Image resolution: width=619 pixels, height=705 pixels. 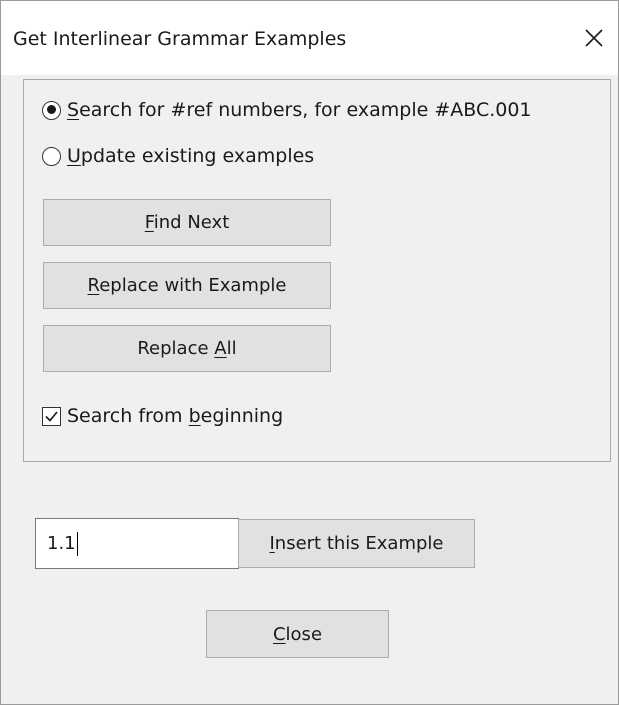 What do you see at coordinates (187, 222) in the screenshot?
I see `find-next-button: Find Next` at bounding box center [187, 222].